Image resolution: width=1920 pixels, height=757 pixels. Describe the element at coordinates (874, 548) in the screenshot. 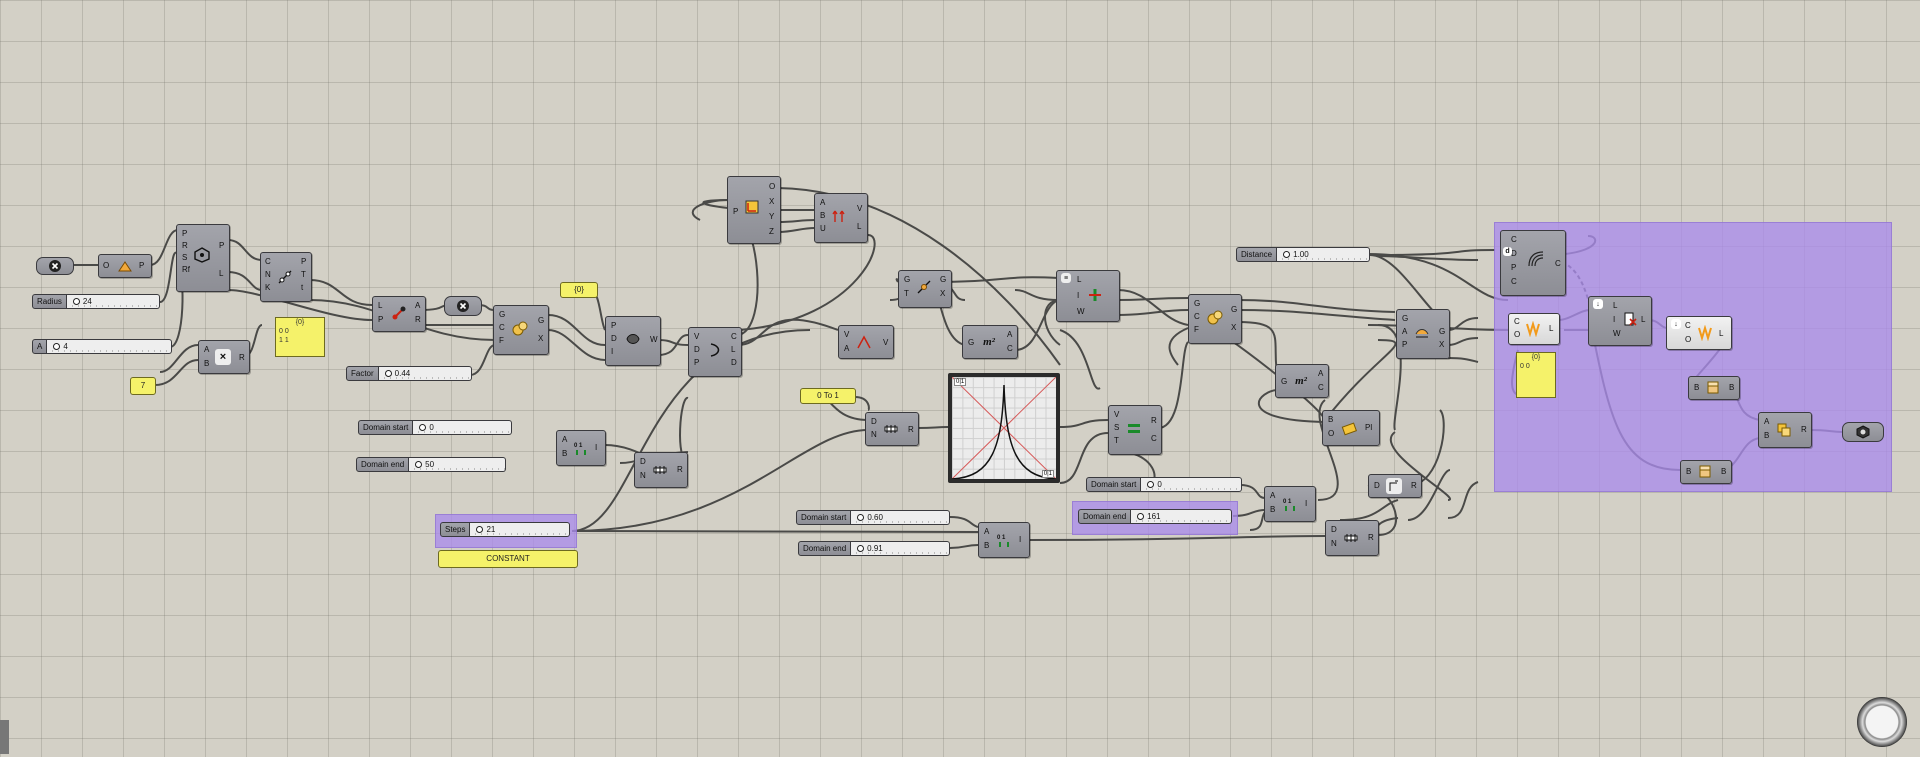

I see `domain-end-slider-2: Domain end 0.91` at that location.